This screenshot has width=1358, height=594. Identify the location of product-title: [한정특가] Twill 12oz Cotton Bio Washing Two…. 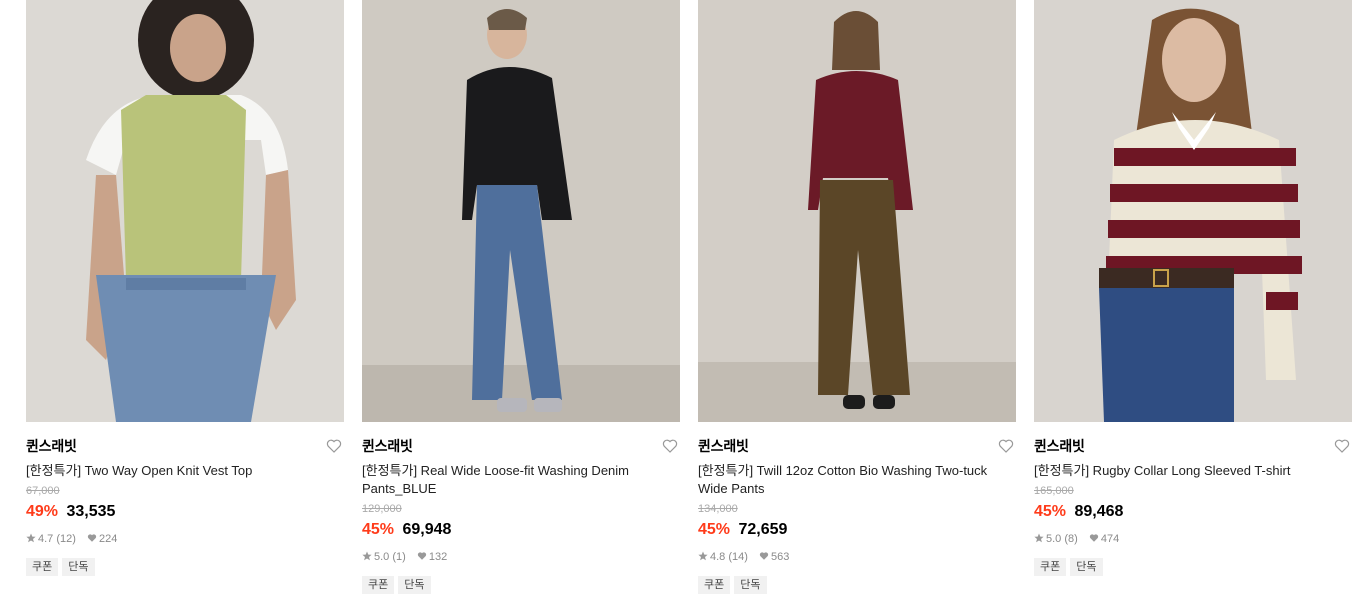
(857, 480).